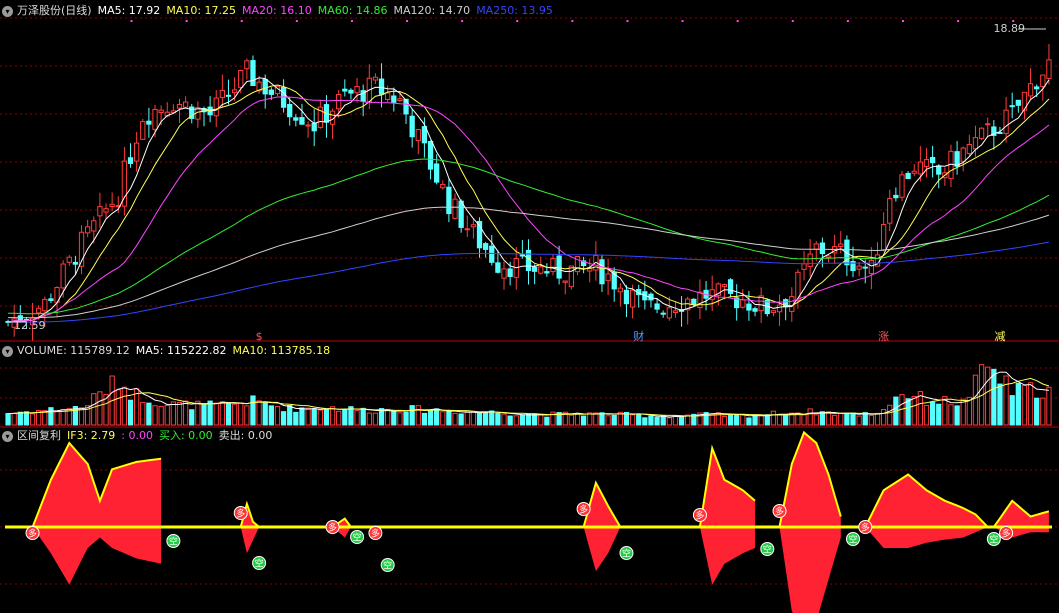 The width and height of the screenshot is (1059, 613). What do you see at coordinates (883, 336) in the screenshot?
I see `event-marker: 涨` at bounding box center [883, 336].